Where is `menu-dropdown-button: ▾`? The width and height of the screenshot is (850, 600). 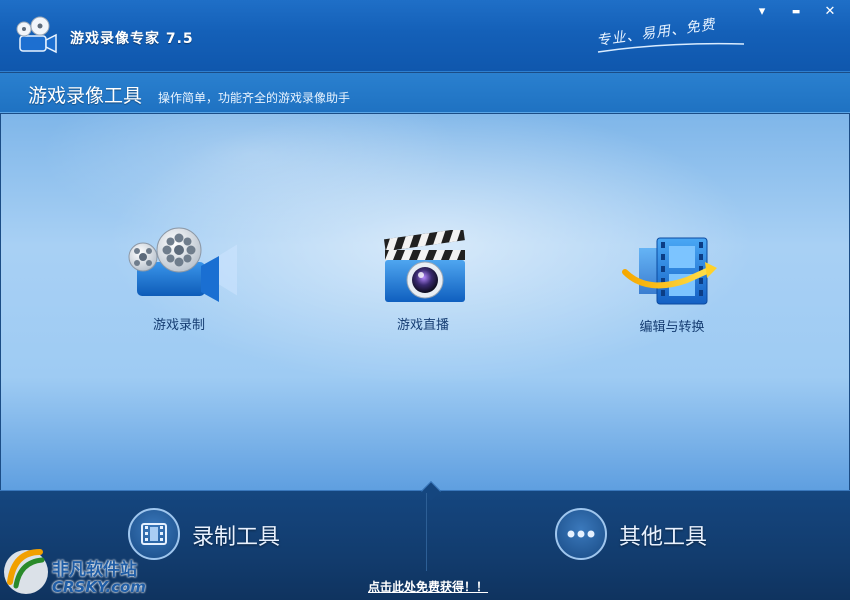
menu-dropdown-button: ▾ is located at coordinates (762, 12).